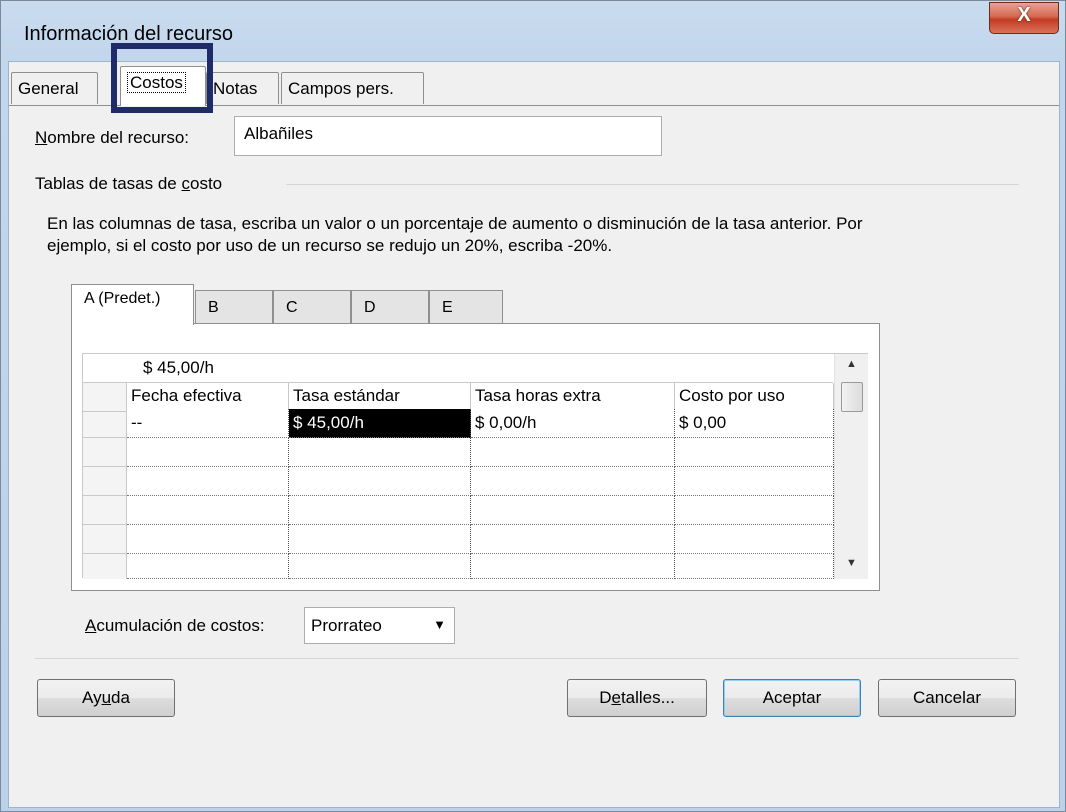 Image resolution: width=1066 pixels, height=812 pixels. I want to click on resource-name-field: Albañiles, so click(448, 136).